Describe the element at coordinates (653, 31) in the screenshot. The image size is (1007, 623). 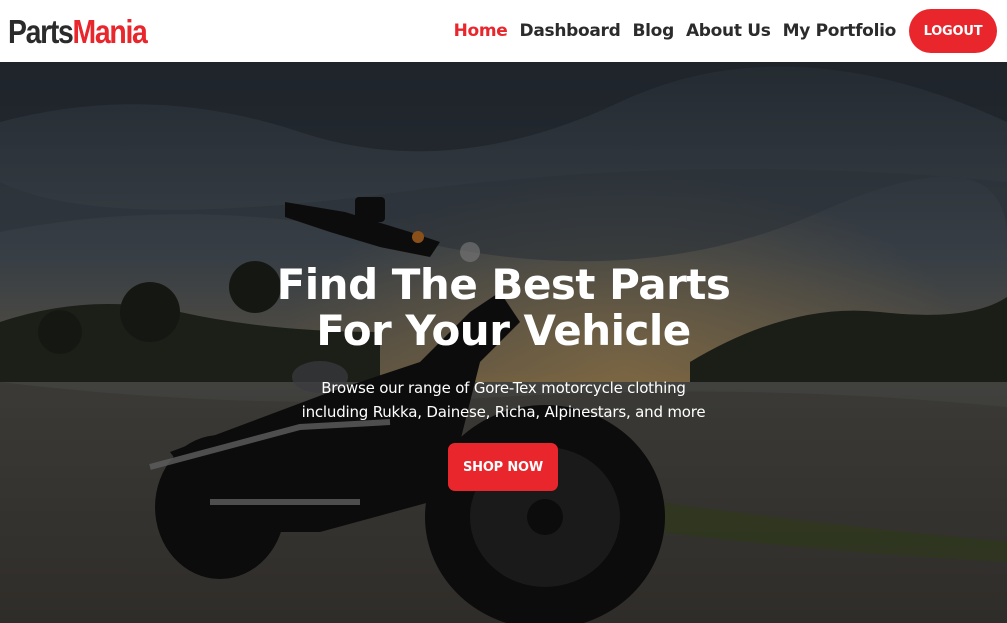
I see `nav-blog: Blog` at that location.